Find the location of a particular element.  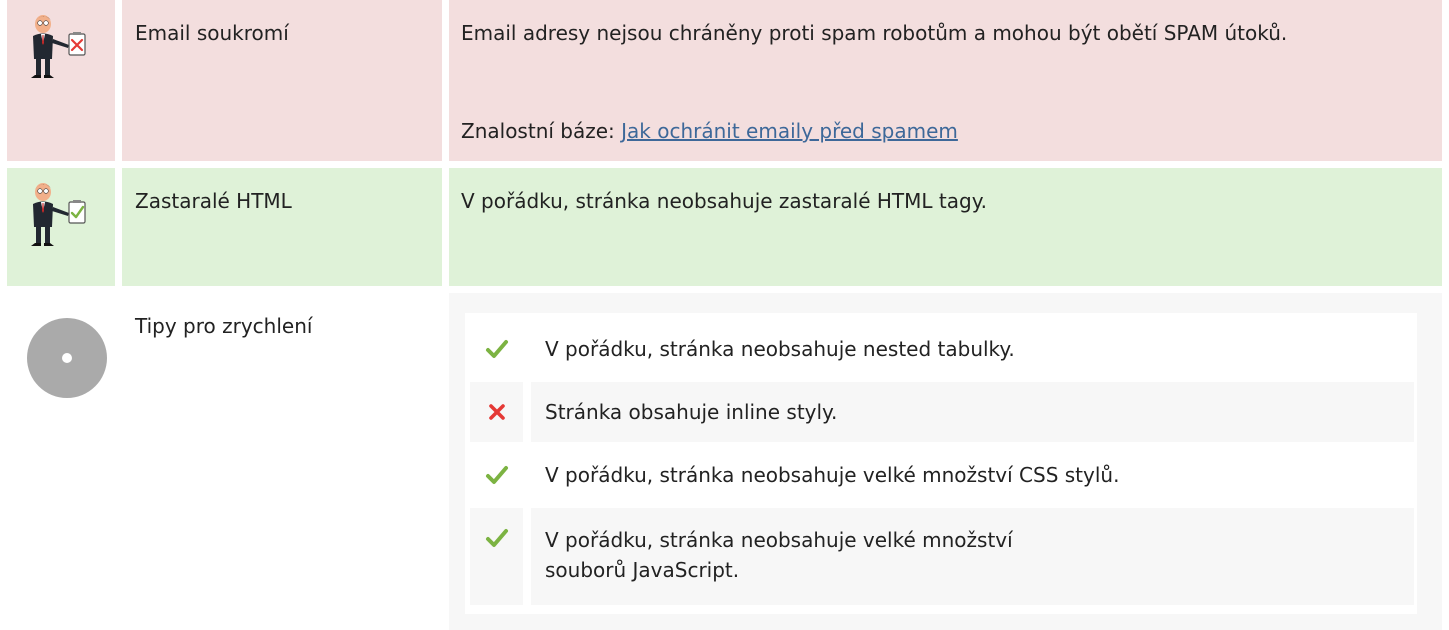

row-label: Tipy pro zrychlení is located at coordinates (224, 326).